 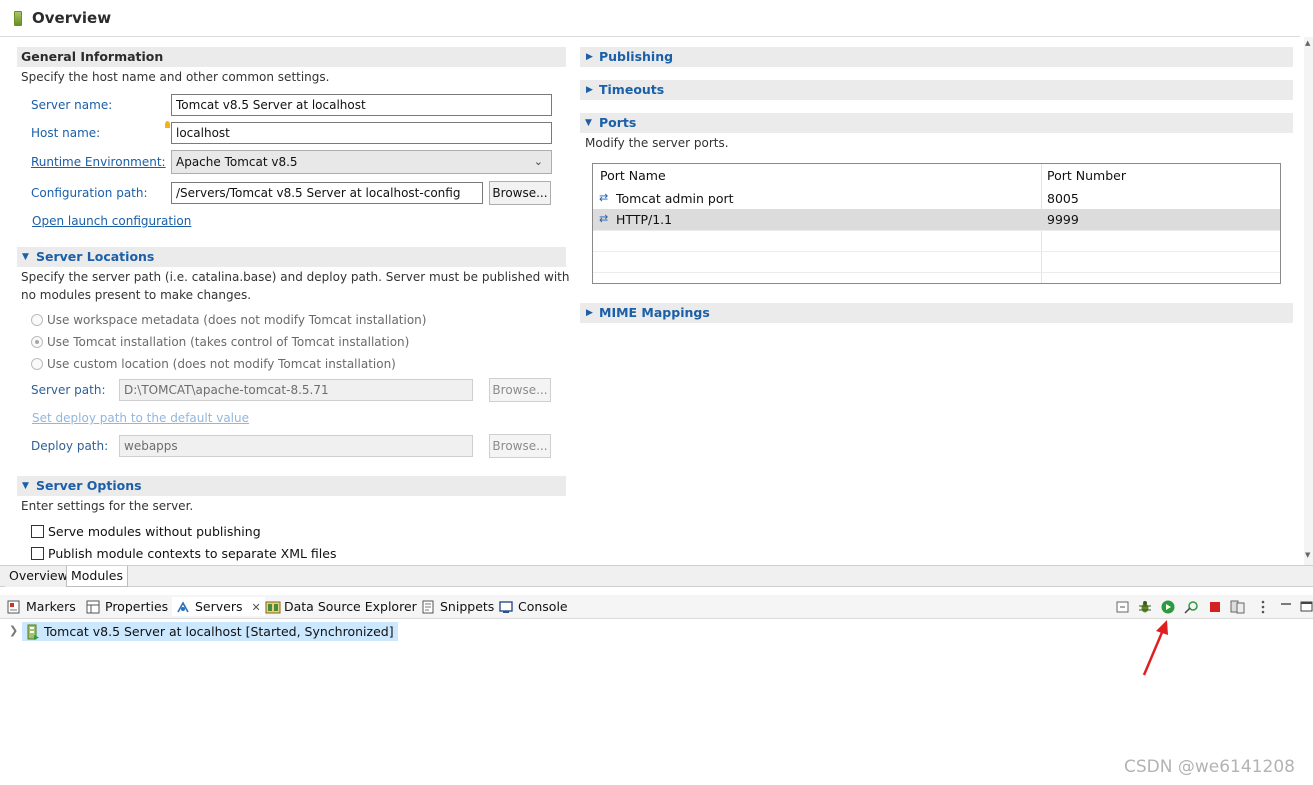 I want to click on watermark: CSDN @we6141208, so click(x=1209, y=767).